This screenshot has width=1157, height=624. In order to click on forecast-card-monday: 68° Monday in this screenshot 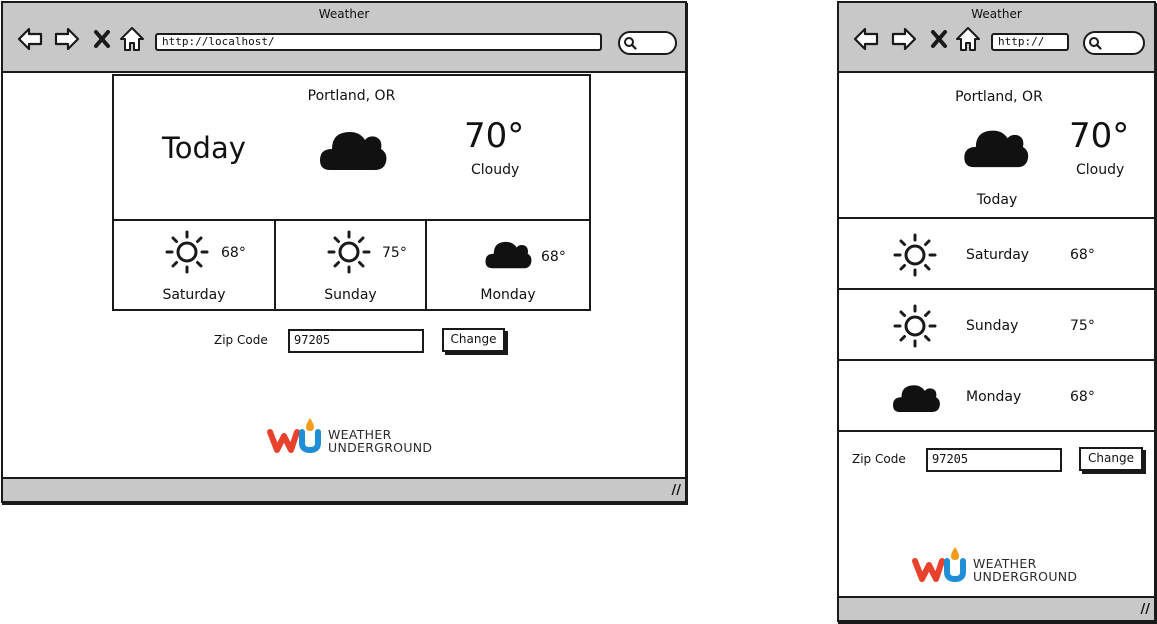, I will do `click(508, 265)`.